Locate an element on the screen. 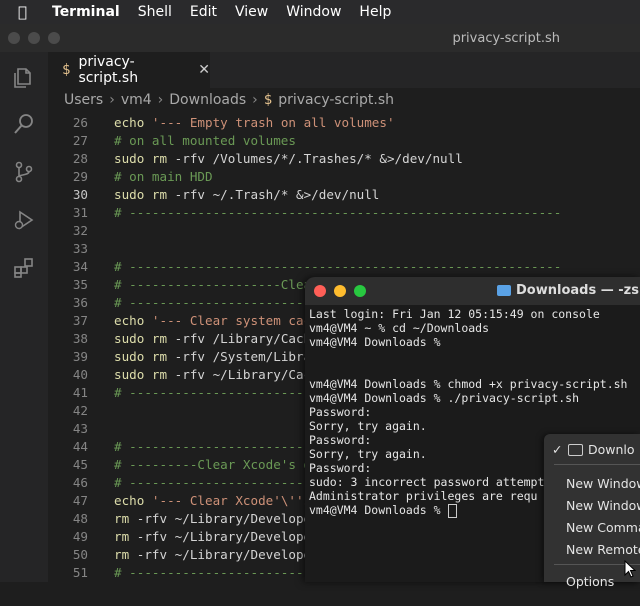 This screenshot has width=640, height=606. line-number: 42 is located at coordinates (80, 410).